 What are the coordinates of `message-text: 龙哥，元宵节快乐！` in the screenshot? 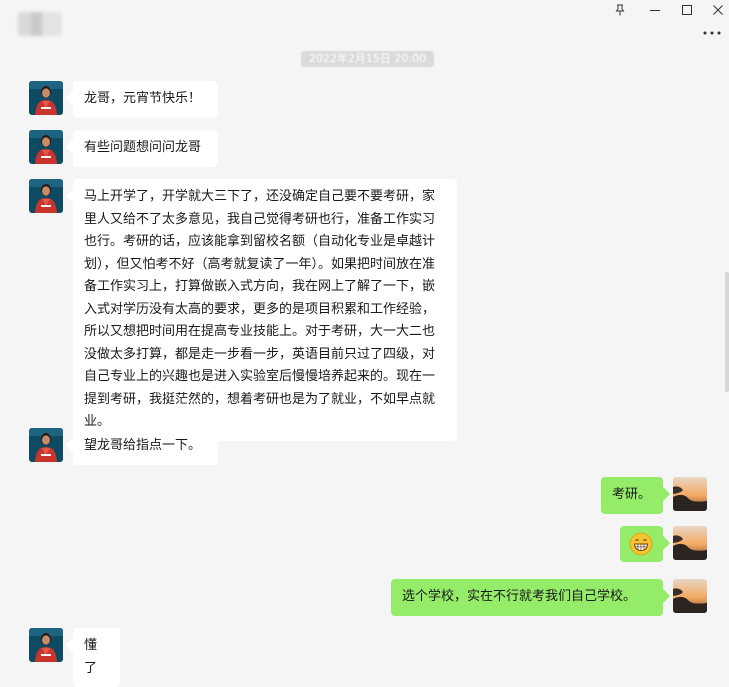 It's located at (143, 98).